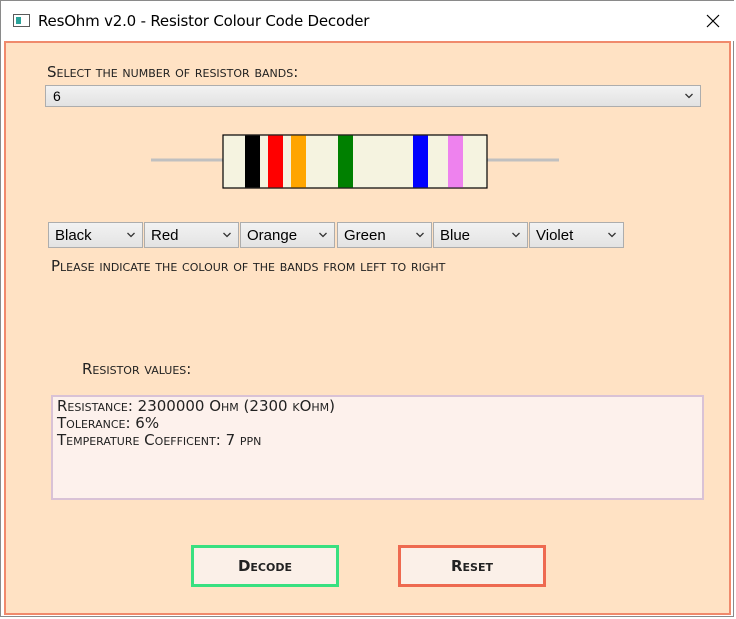 The height and width of the screenshot is (619, 736). I want to click on temperature-coefficient-line: Temperature Coefficent: 7 ppn, so click(159, 440).